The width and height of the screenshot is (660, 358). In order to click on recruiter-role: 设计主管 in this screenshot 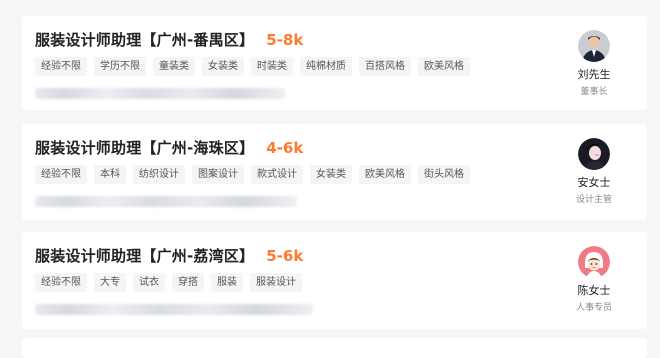, I will do `click(593, 200)`.